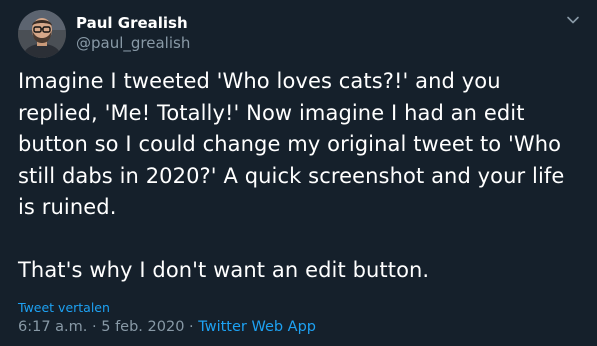 This screenshot has height=346, width=597. Describe the element at coordinates (133, 23) in the screenshot. I see `author-display-name: Paul Grealish` at that location.